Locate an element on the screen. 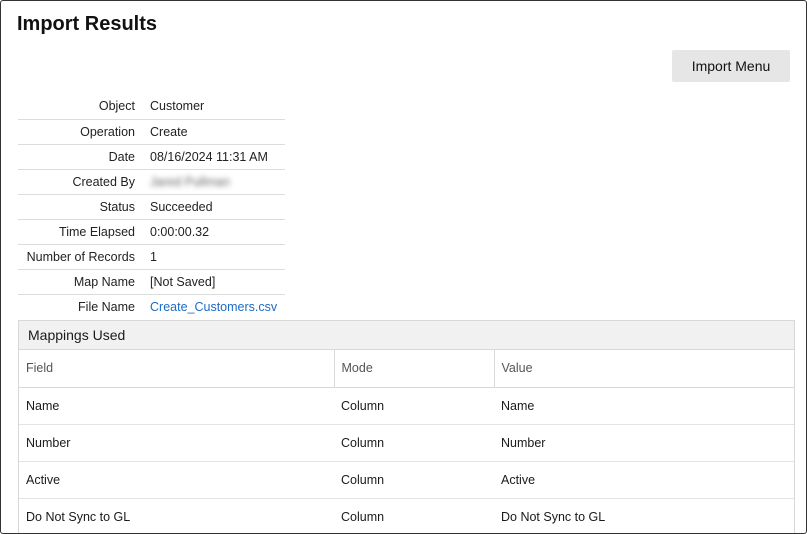  detail-label: Created By is located at coordinates (103, 181).